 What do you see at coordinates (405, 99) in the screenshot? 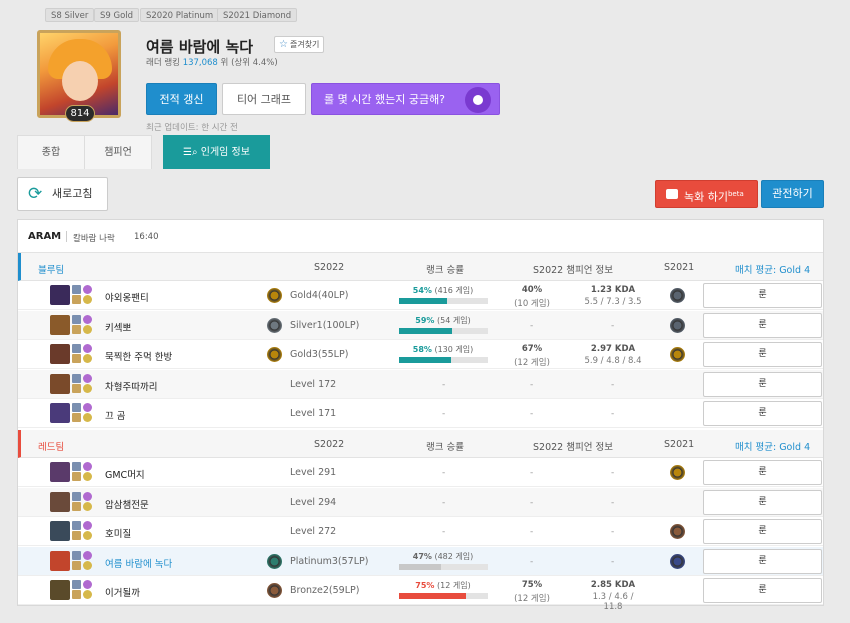
I see `promo-banner: 롤 몇 시간 했는지 궁금해?` at bounding box center [405, 99].